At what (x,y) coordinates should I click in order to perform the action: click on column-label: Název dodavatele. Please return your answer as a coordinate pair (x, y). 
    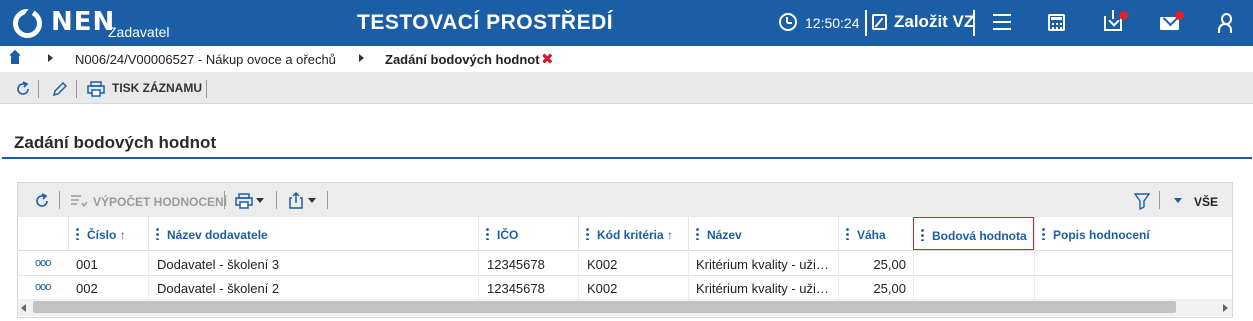
    Looking at the image, I should click on (217, 235).